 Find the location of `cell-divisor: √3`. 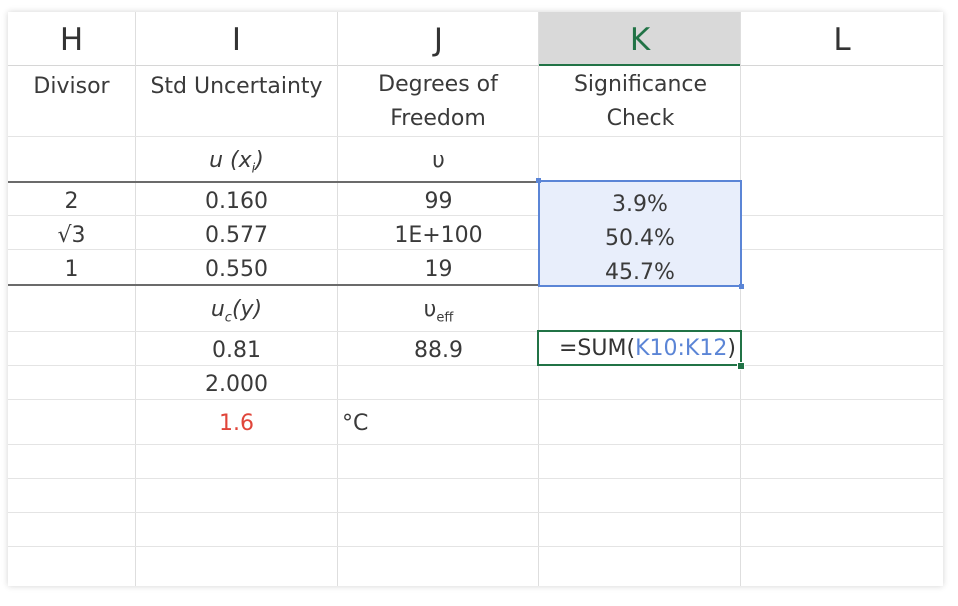

cell-divisor: √3 is located at coordinates (71, 235).